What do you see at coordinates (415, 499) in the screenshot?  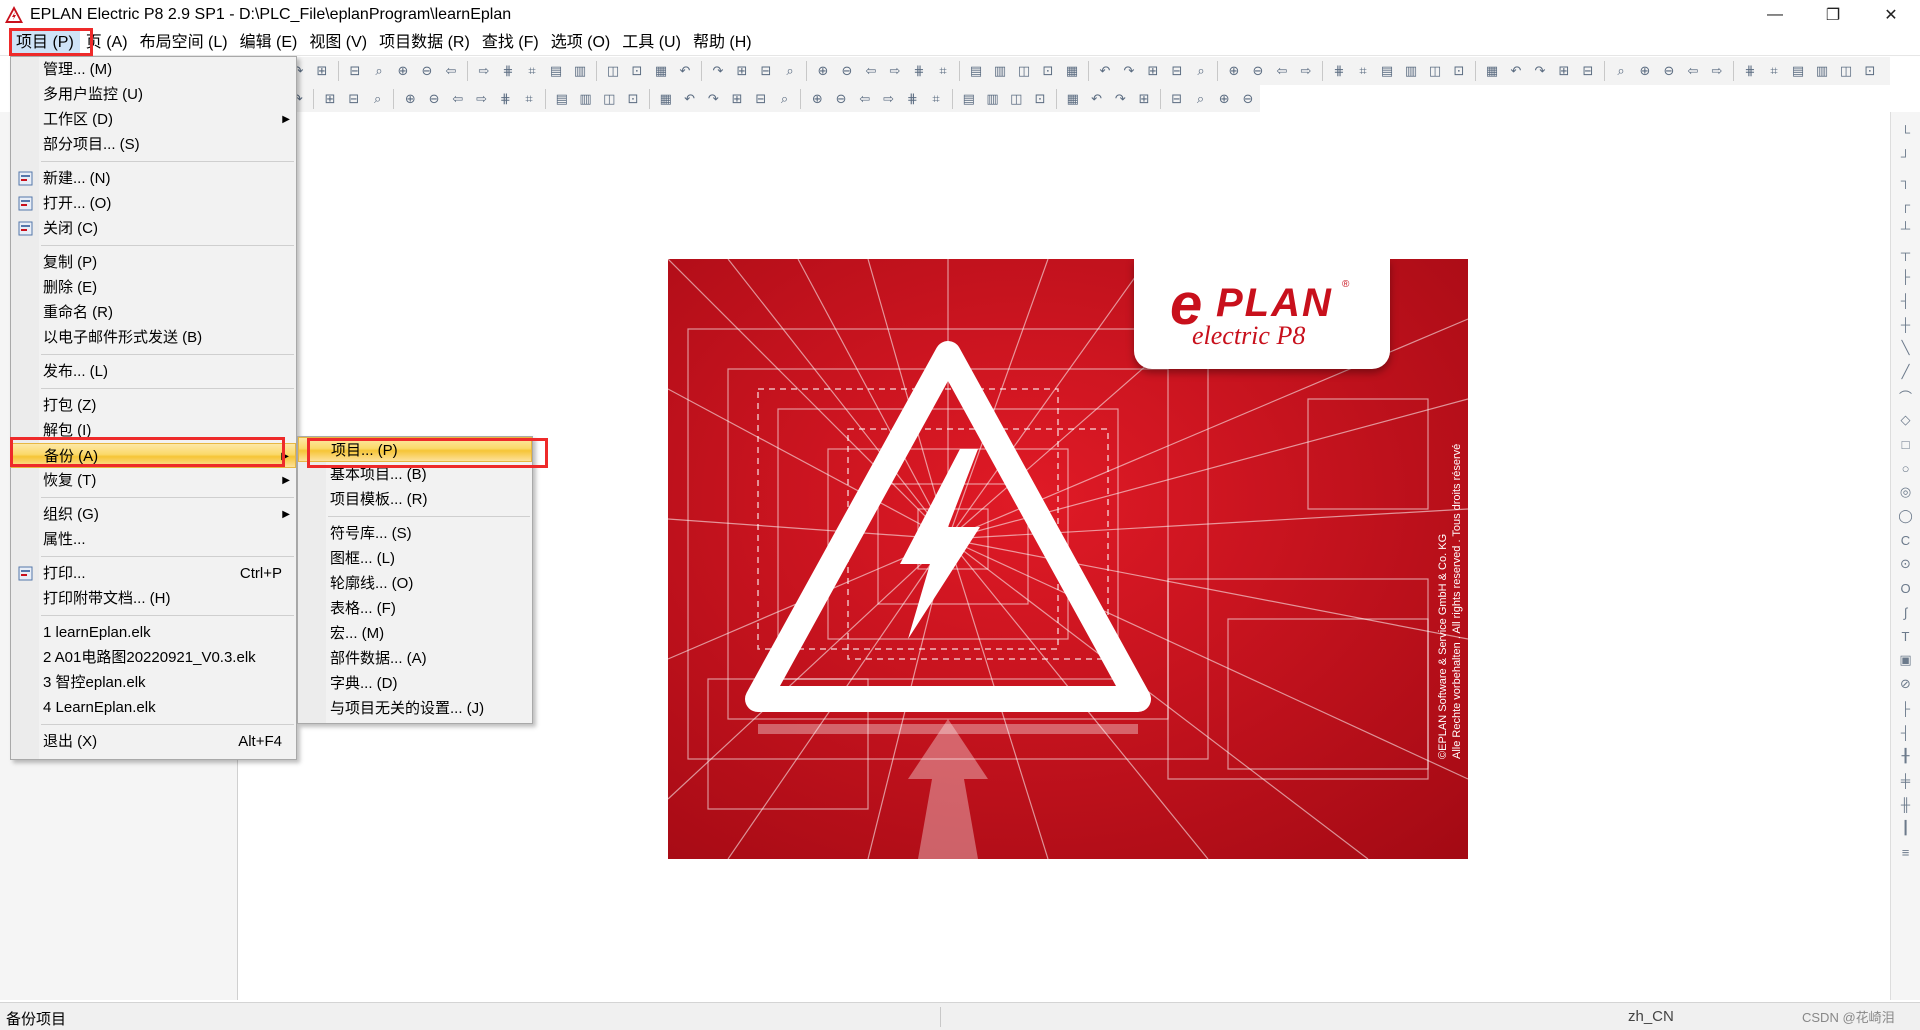 I see `backup-menu-item: 项目模板... (R)` at bounding box center [415, 499].